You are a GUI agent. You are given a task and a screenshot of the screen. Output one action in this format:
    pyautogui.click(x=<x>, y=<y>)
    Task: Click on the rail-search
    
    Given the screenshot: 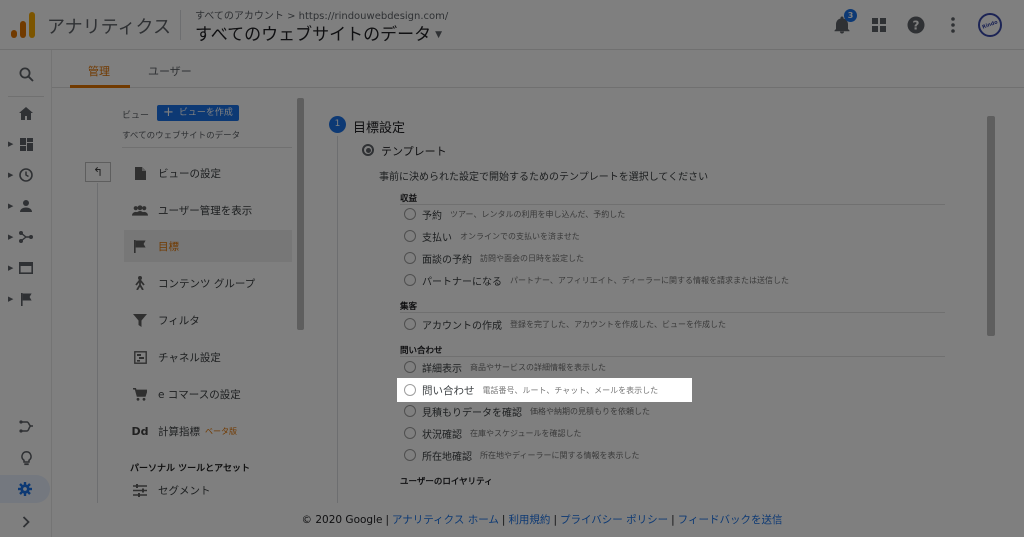 What is the action you would take?
    pyautogui.click(x=26, y=74)
    